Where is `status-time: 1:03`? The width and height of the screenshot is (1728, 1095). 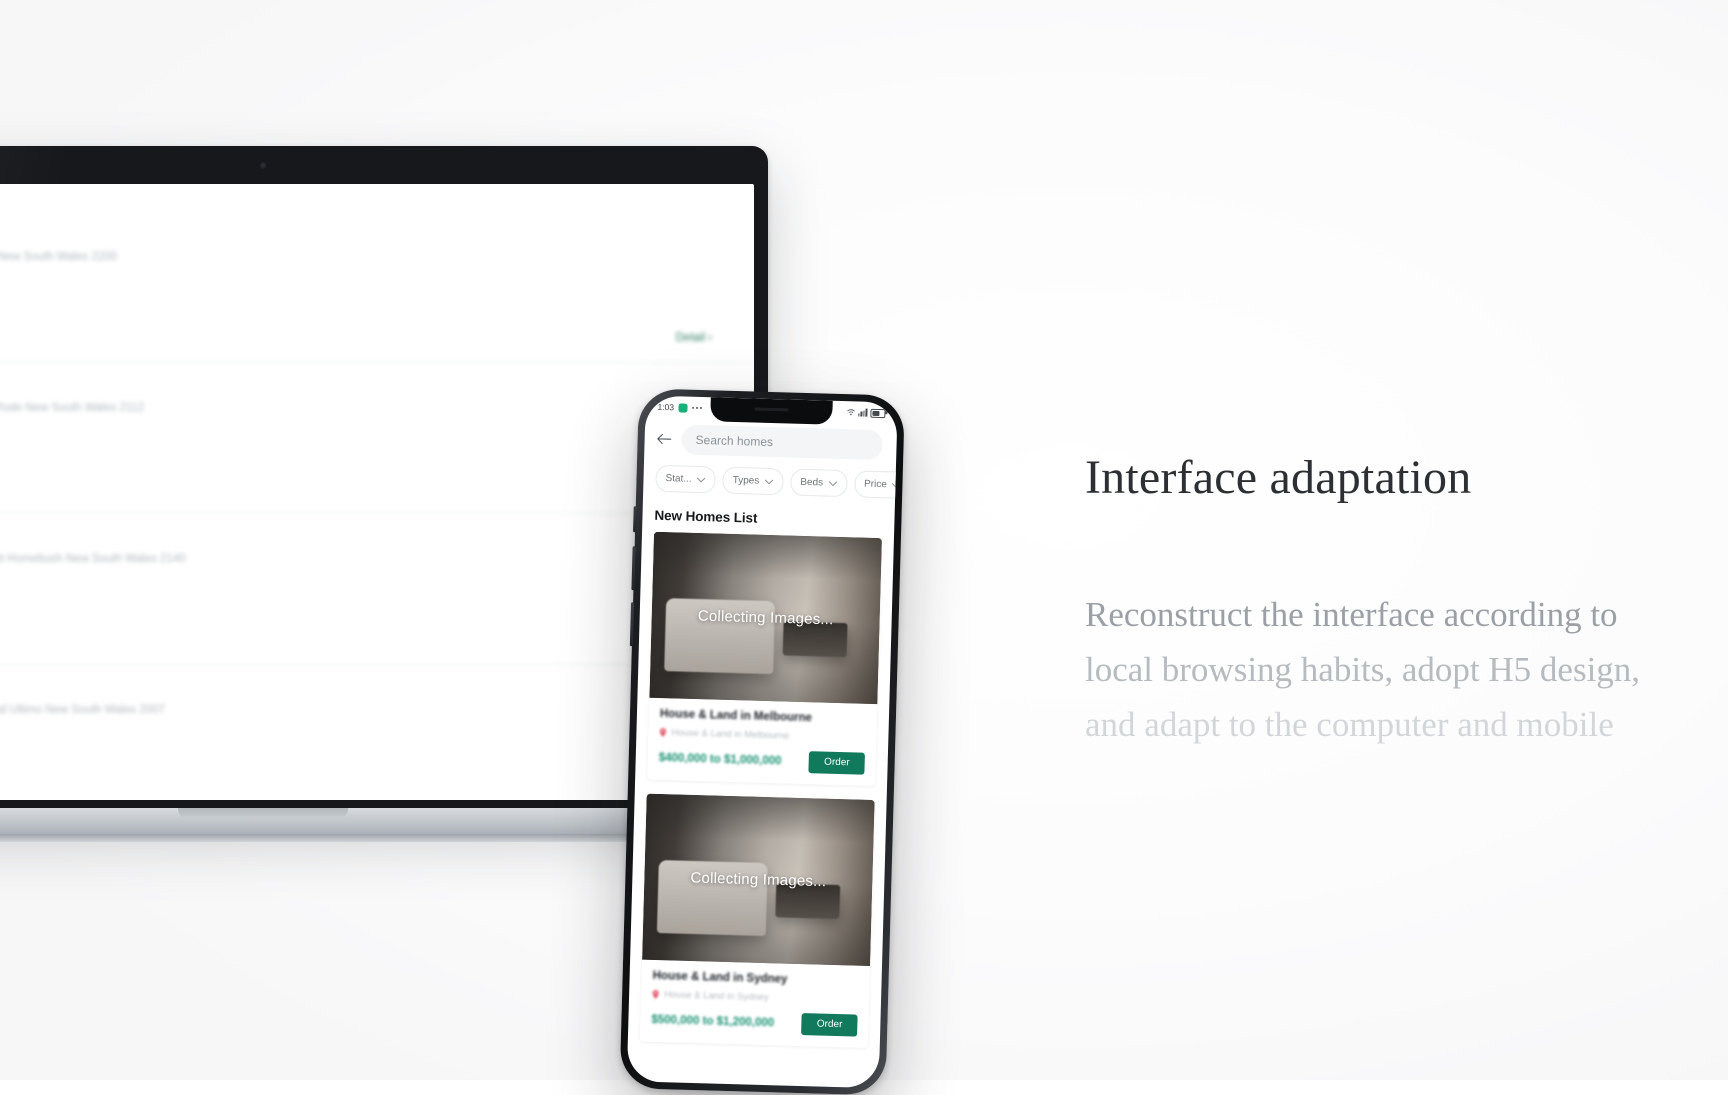
status-time: 1:03 is located at coordinates (666, 407).